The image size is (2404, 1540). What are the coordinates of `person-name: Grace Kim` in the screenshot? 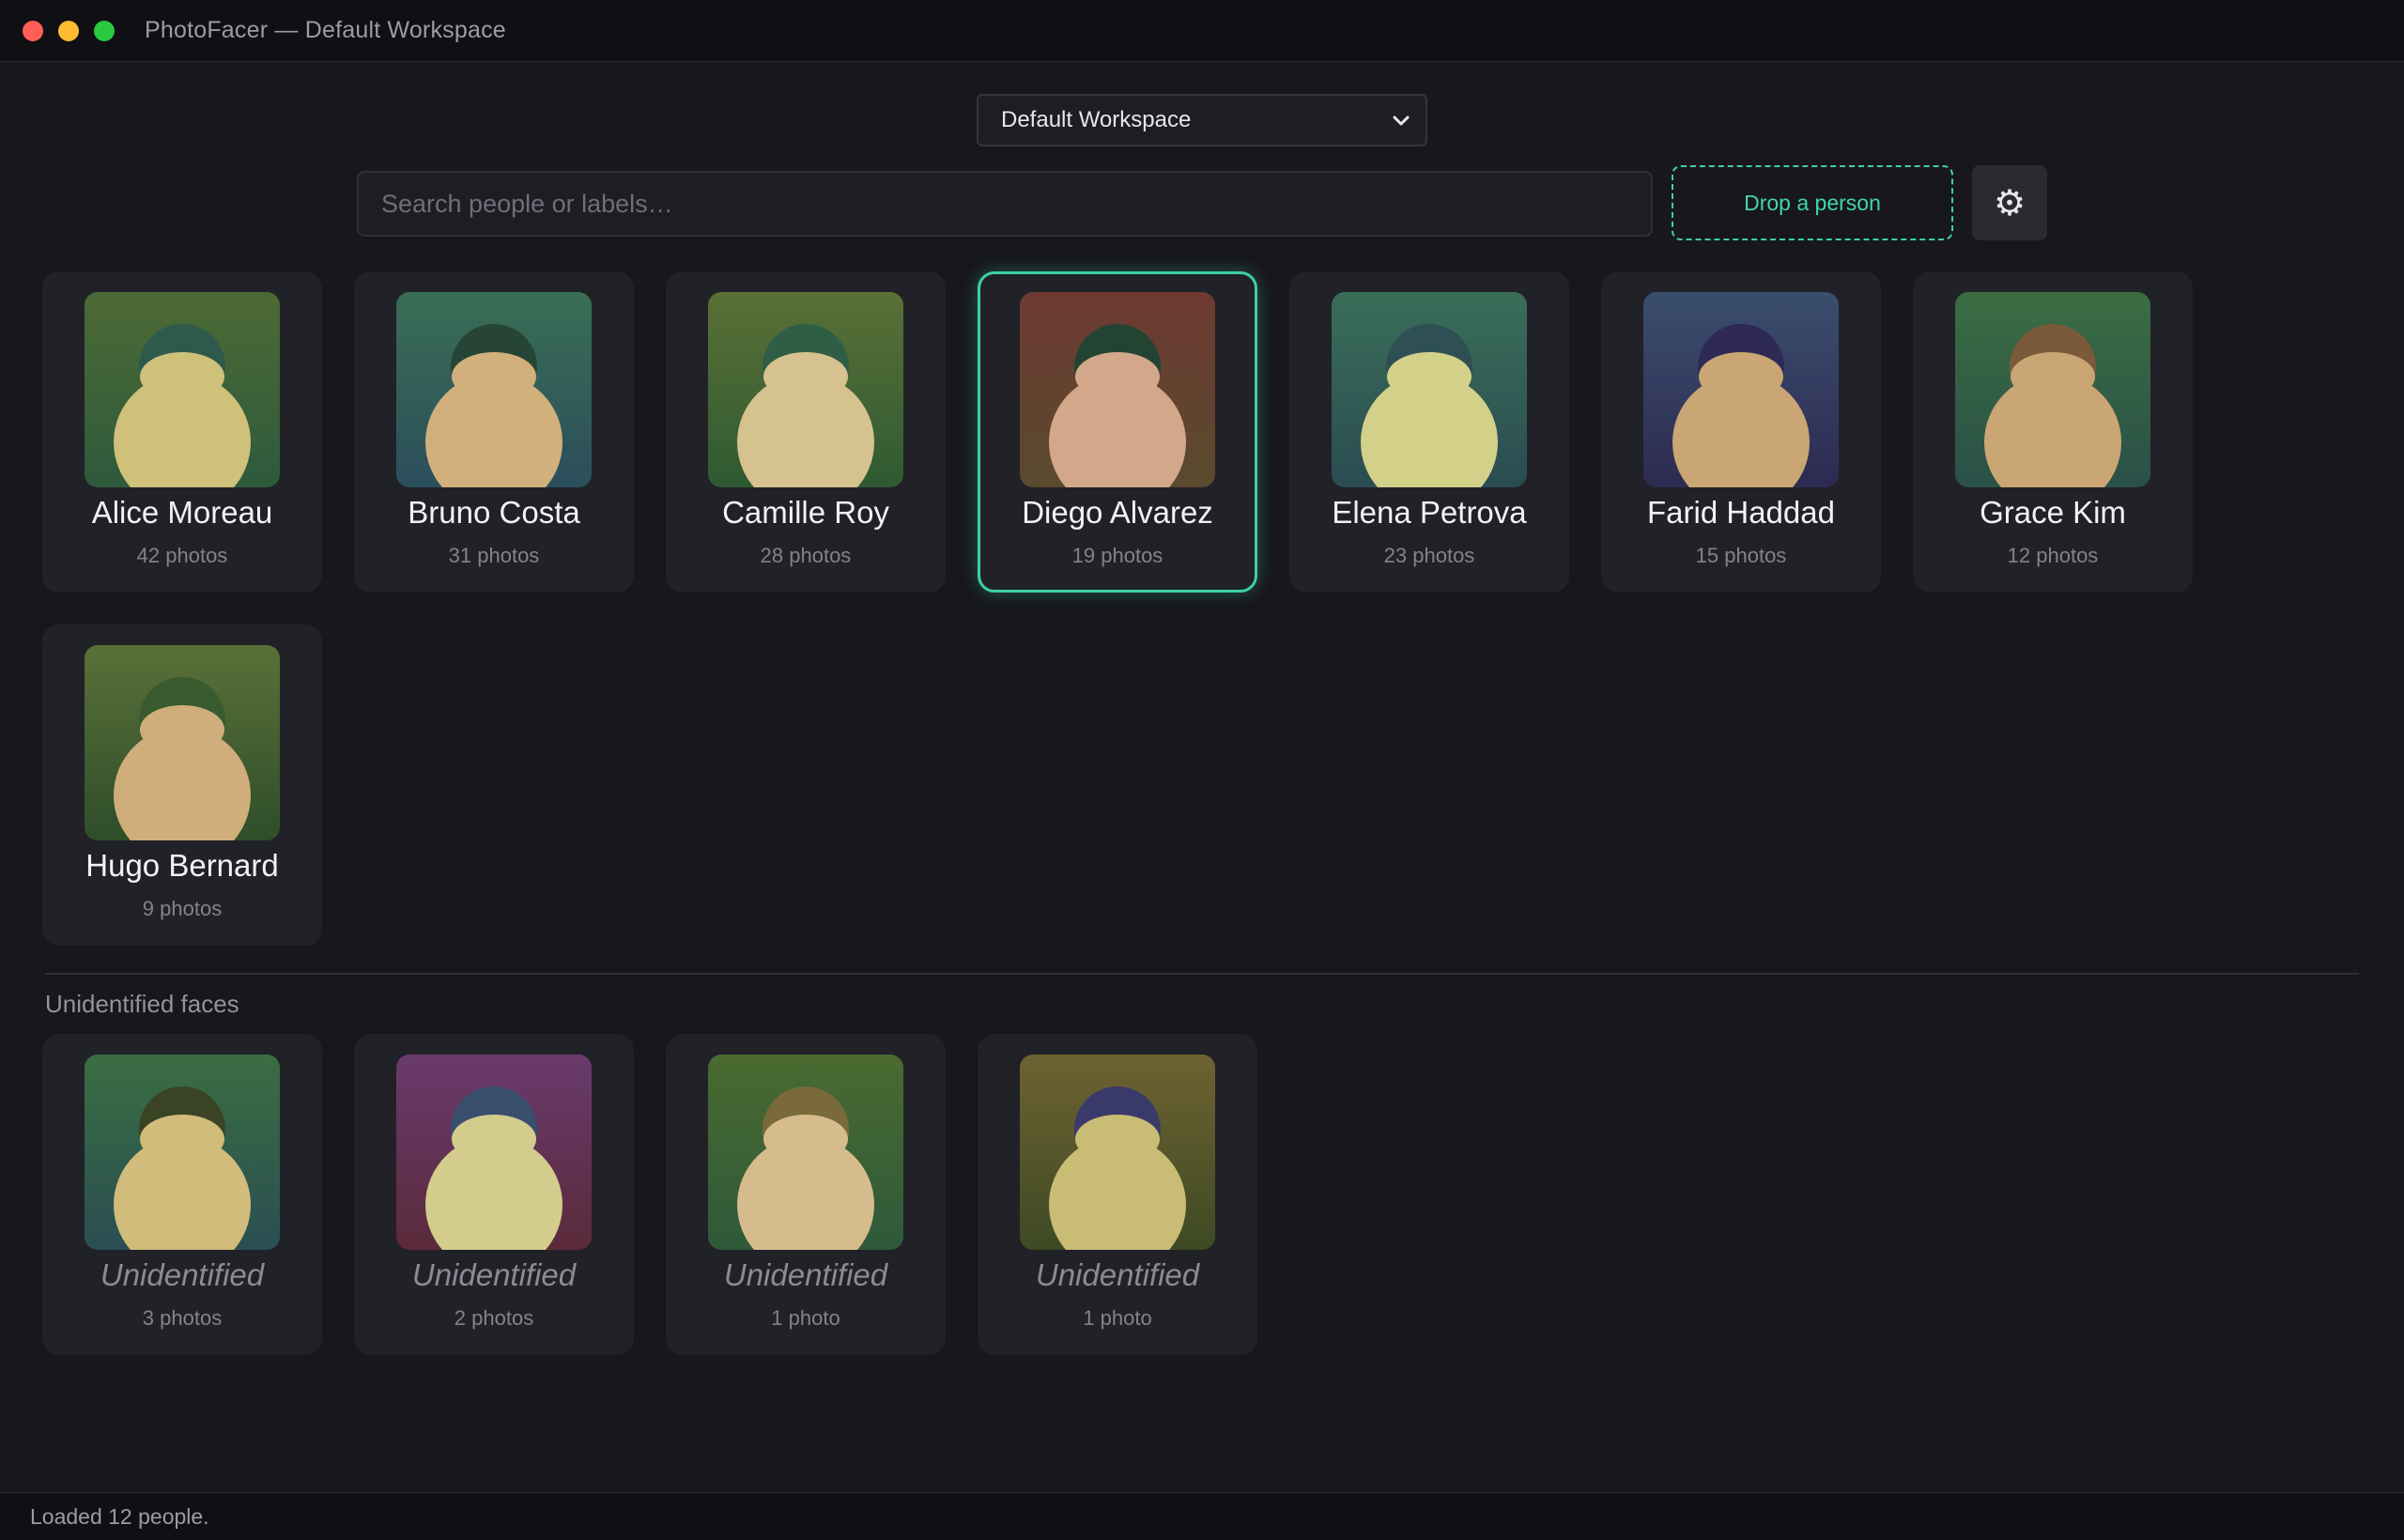 It's located at (2053, 512).